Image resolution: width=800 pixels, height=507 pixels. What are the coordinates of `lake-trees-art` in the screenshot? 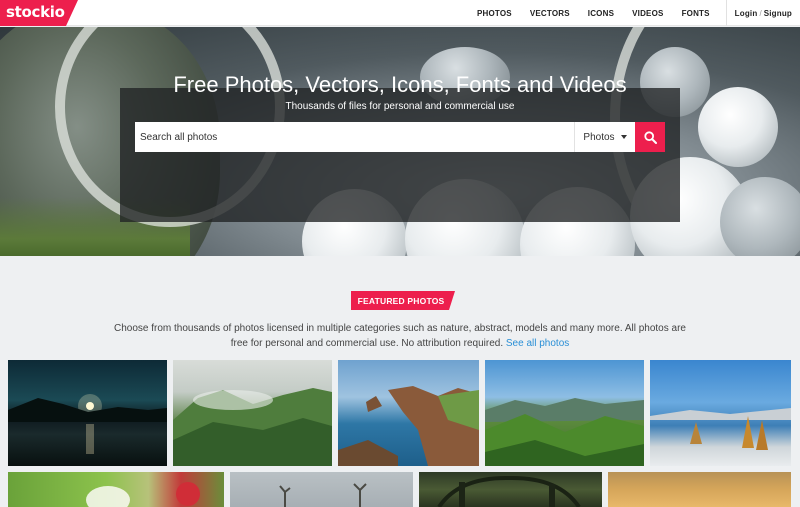 It's located at (720, 429).